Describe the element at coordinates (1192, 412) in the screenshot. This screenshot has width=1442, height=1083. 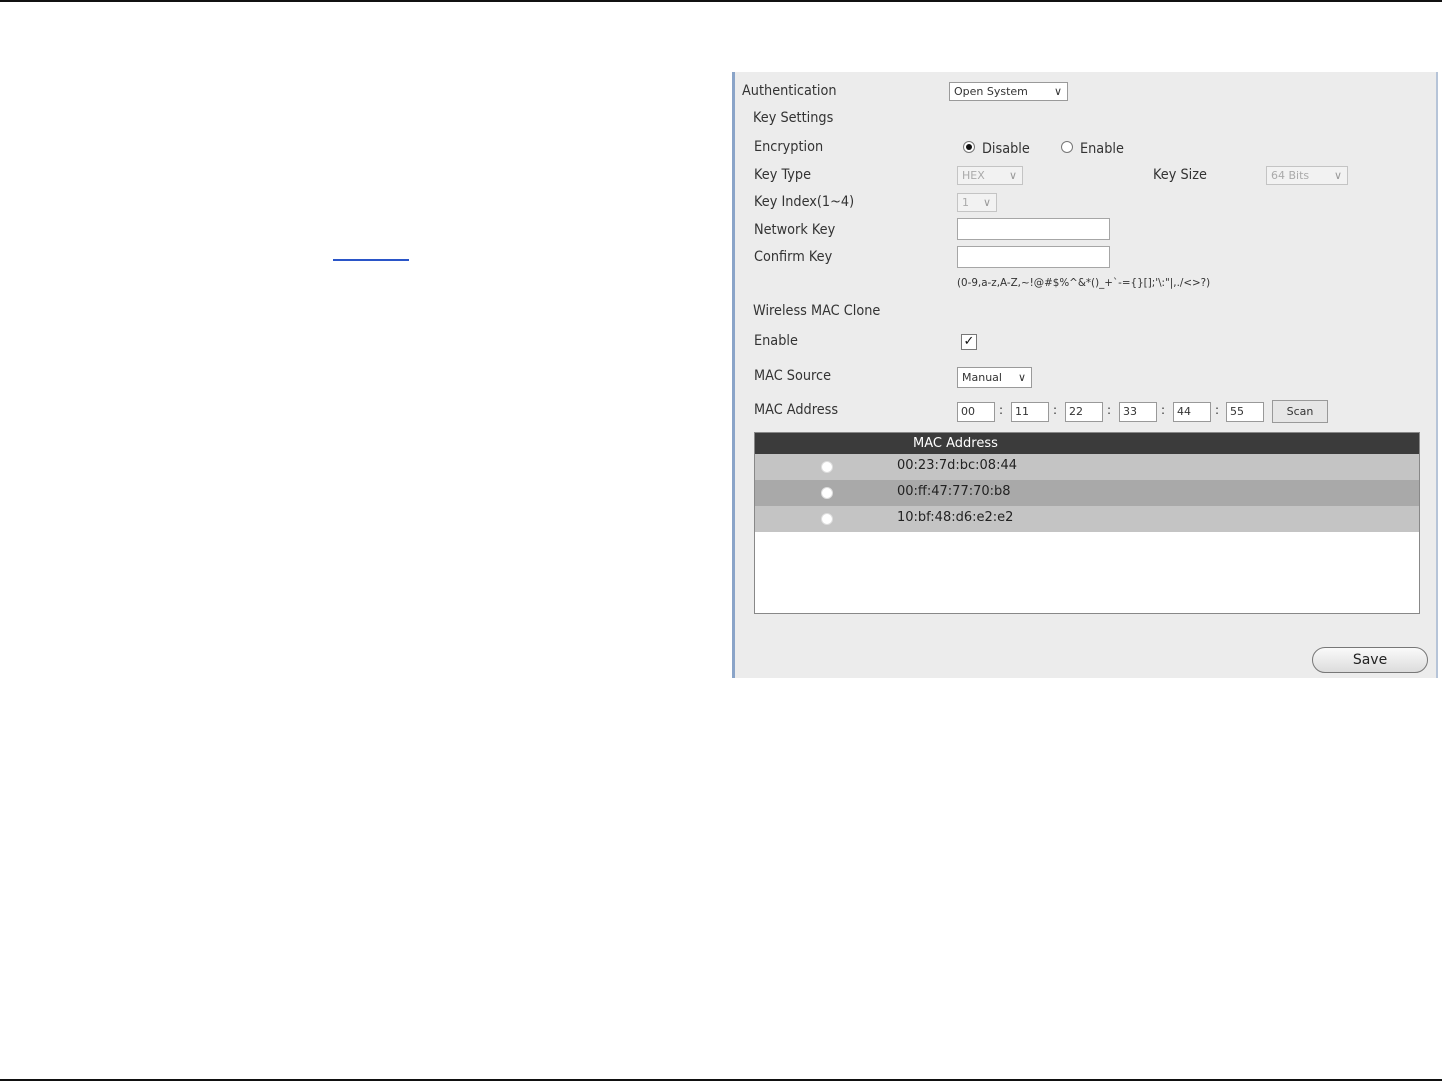
I see `mac-octet-5-input: 44` at that location.